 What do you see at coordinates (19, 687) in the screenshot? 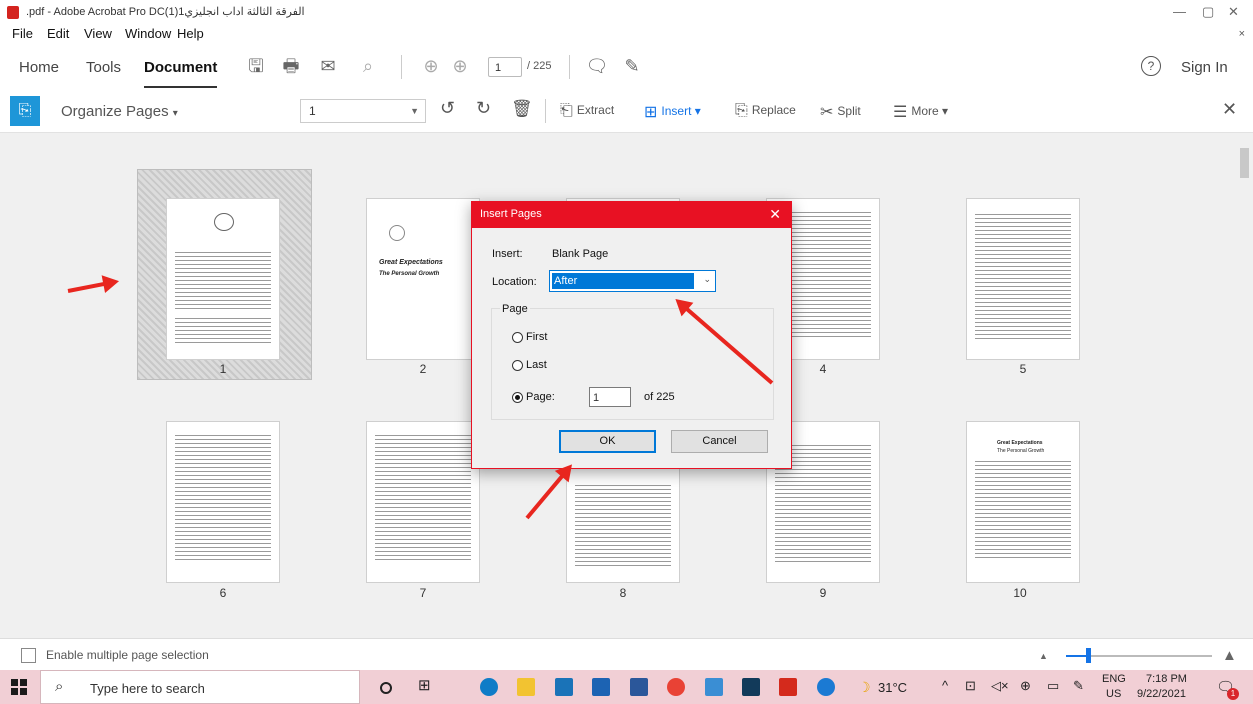
I see `windows-start-icon` at bounding box center [19, 687].